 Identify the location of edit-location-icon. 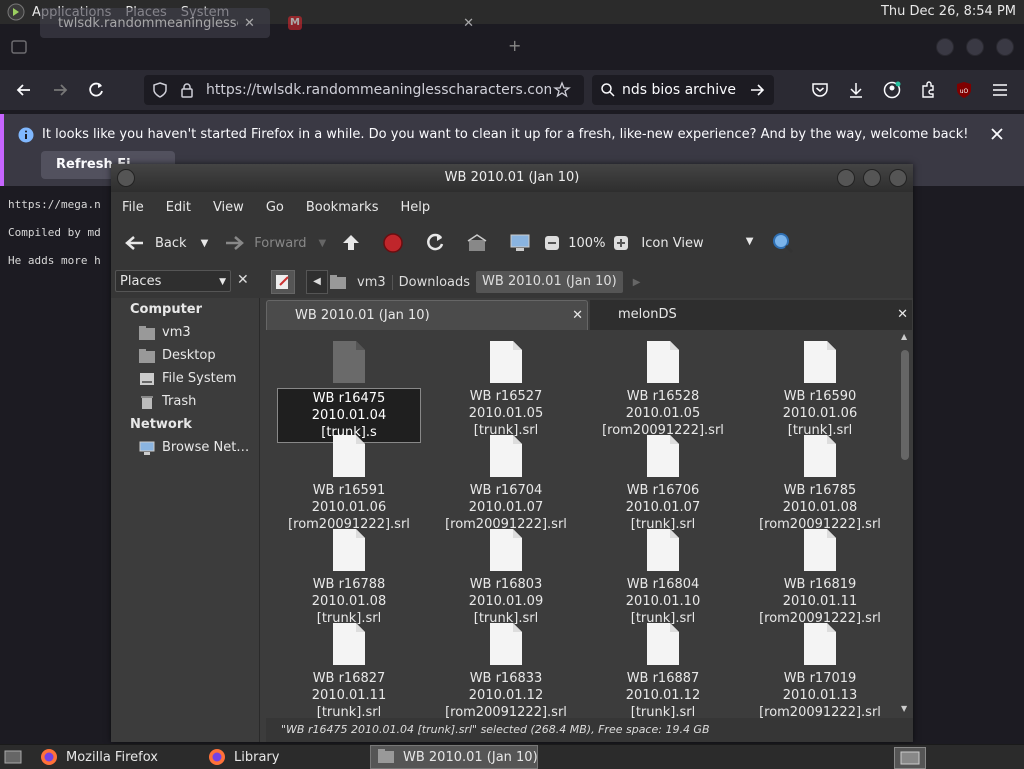
(283, 282).